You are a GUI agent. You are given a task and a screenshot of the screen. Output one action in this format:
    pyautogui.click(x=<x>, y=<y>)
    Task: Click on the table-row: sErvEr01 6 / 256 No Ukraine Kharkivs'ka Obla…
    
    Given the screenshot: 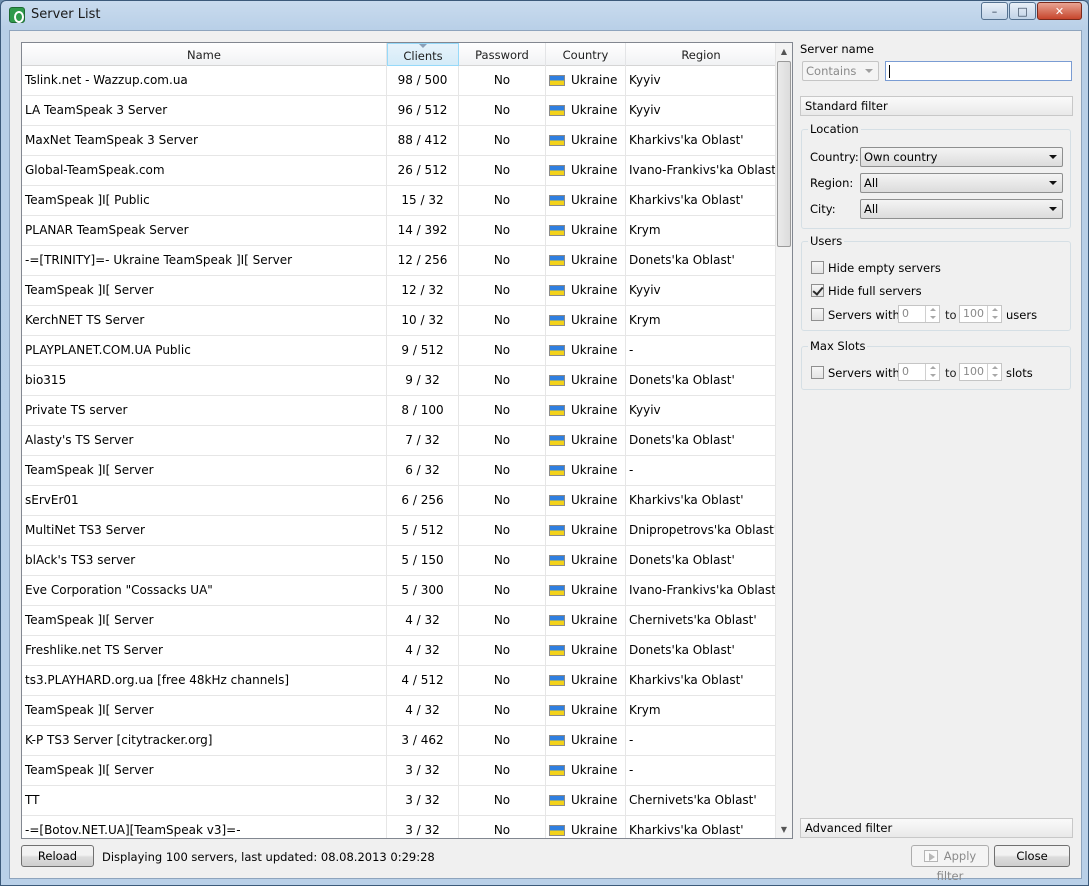 What is the action you would take?
    pyautogui.click(x=399, y=501)
    